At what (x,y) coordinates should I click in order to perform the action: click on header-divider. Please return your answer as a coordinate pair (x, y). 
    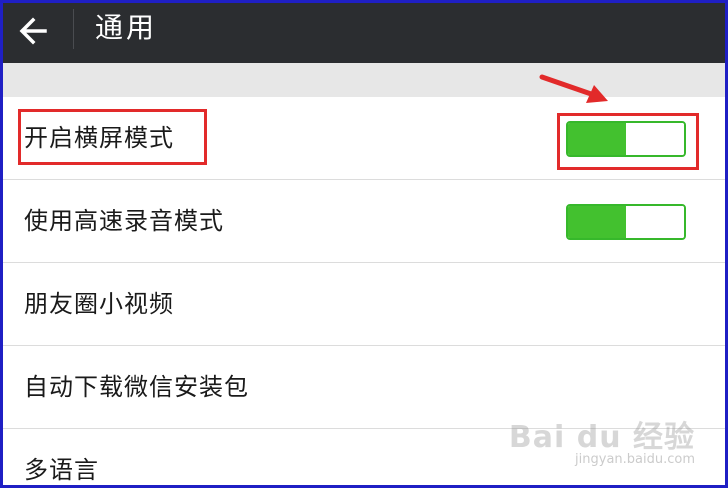
    Looking at the image, I should click on (73, 29).